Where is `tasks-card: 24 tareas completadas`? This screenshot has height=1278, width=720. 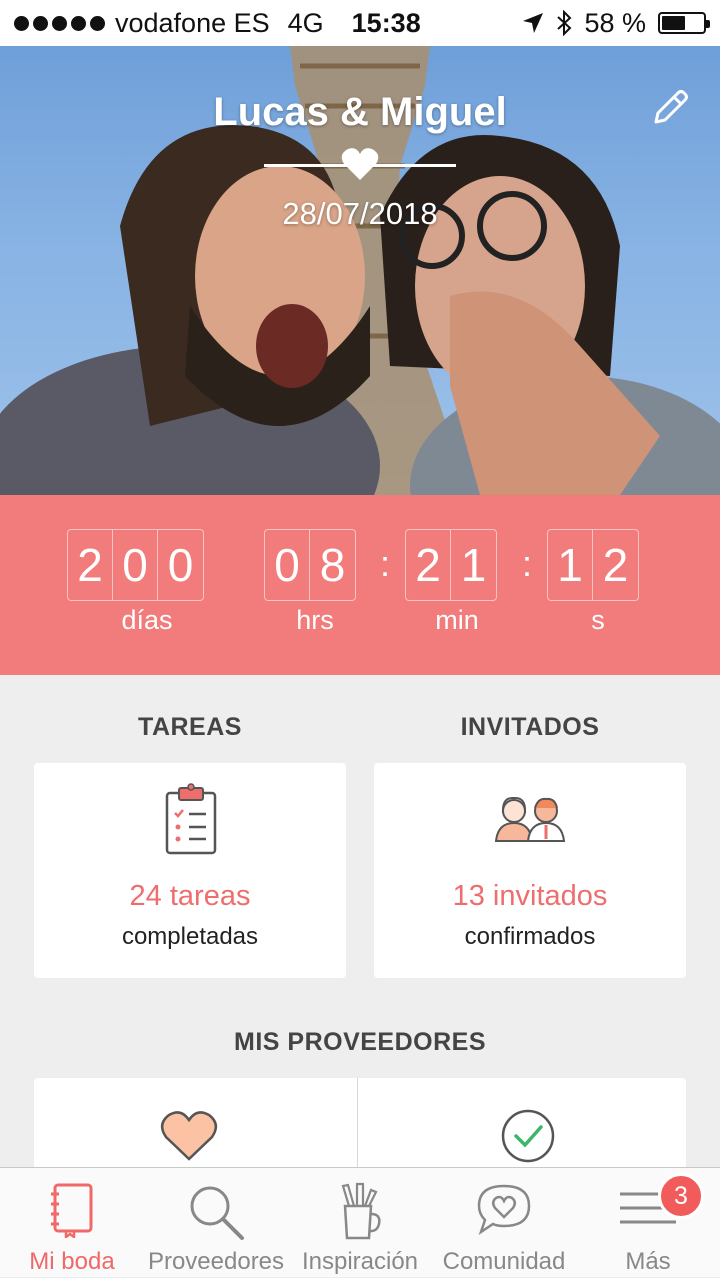
tasks-card: 24 tareas completadas is located at coordinates (190, 870).